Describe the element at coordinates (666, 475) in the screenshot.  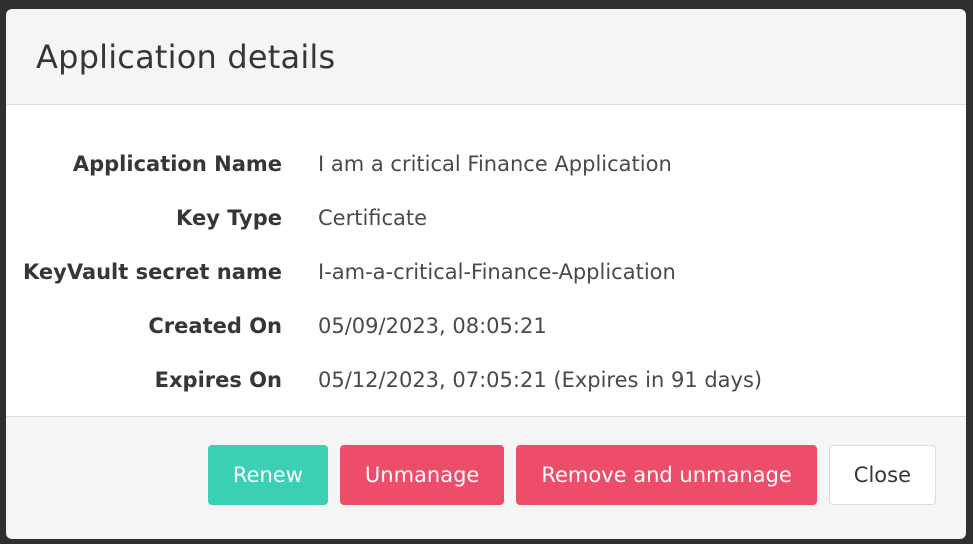
I see `remove-and-unmanage-button: Remove and unmanage` at that location.